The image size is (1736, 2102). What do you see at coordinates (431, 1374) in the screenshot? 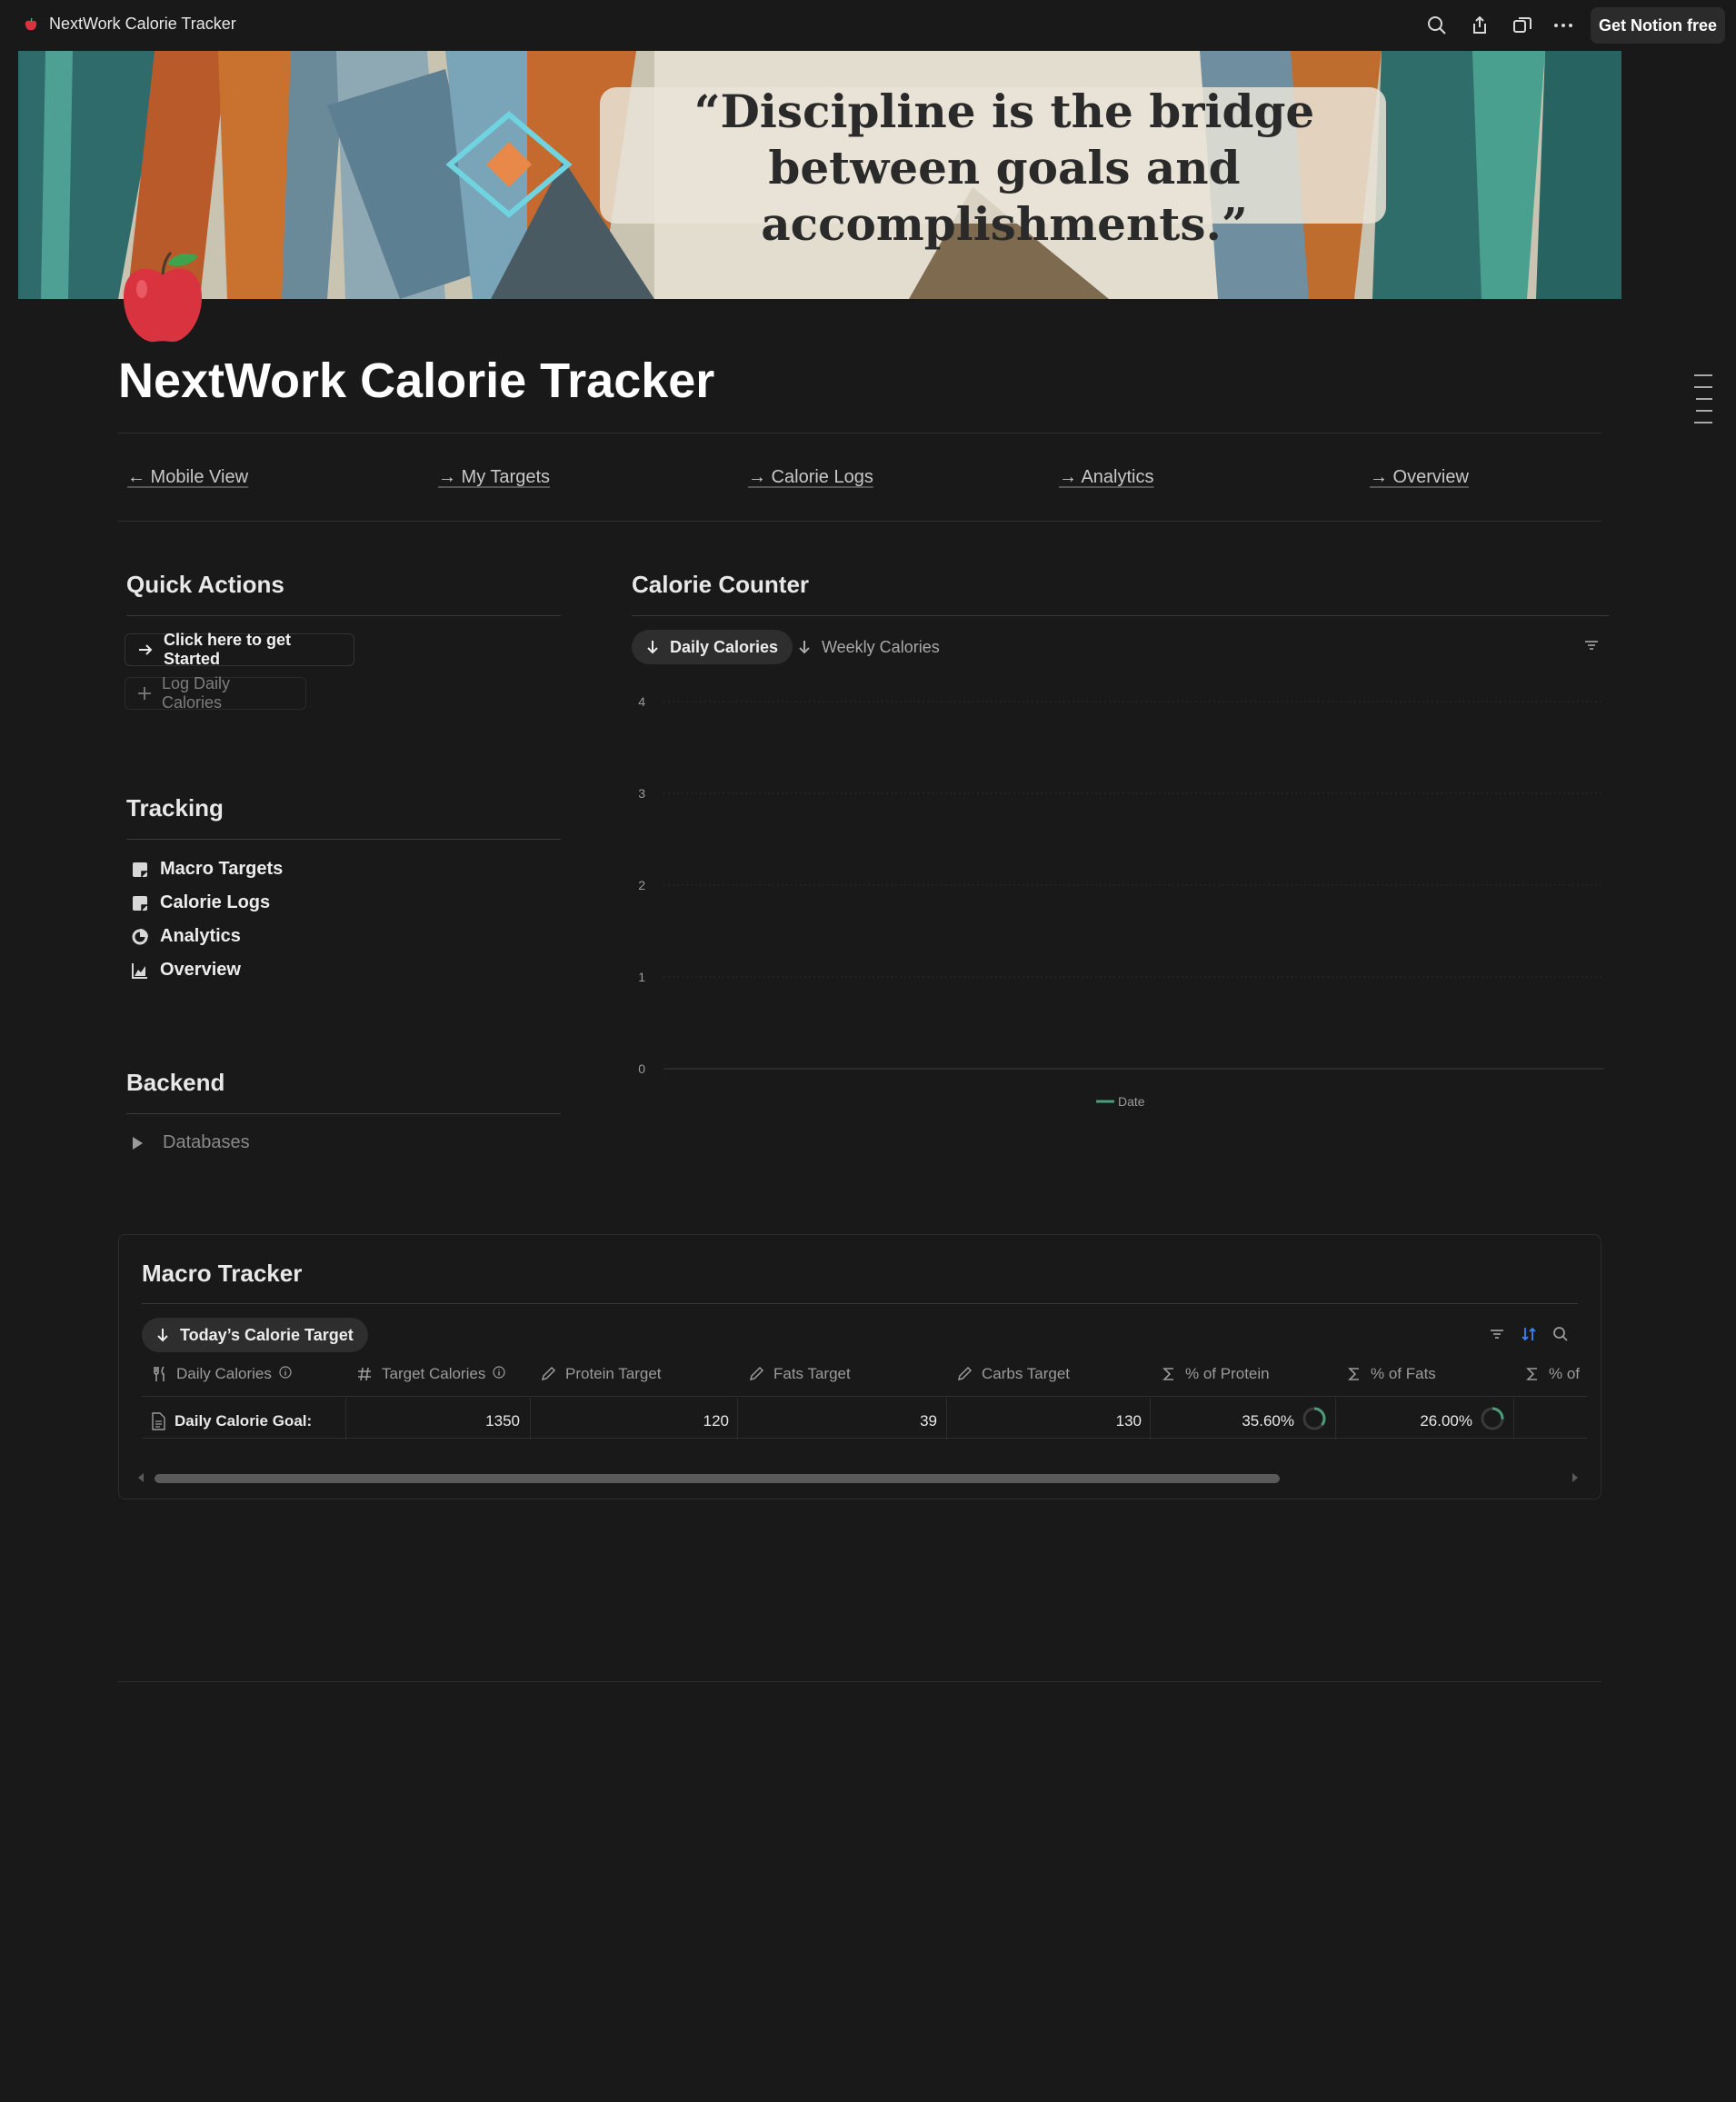
I see `column-header-target-calories: Target Calories` at bounding box center [431, 1374].